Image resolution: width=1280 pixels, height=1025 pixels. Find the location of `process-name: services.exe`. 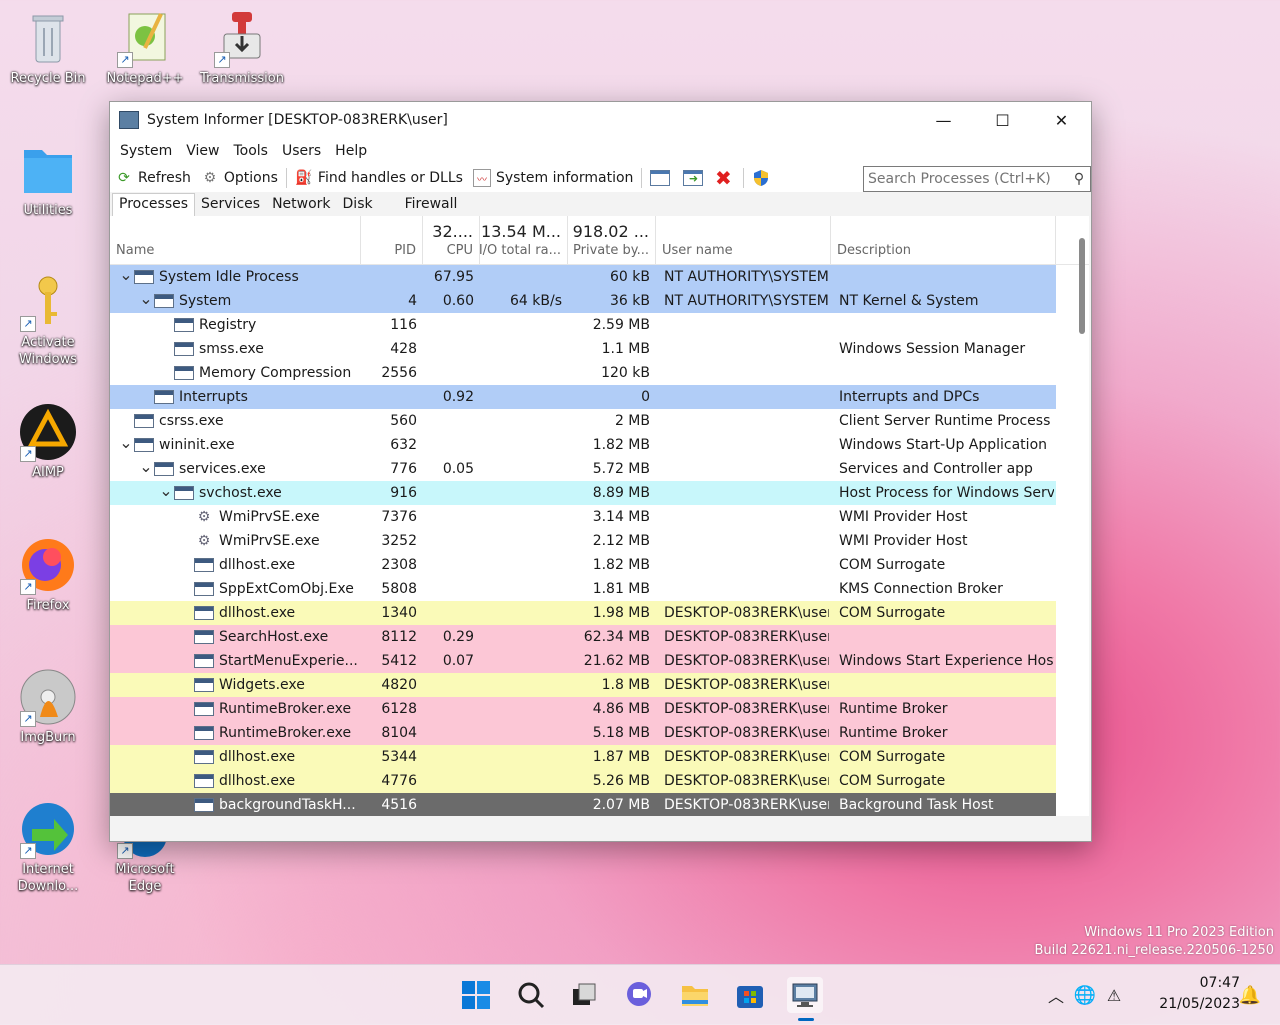

process-name: services.exe is located at coordinates (222, 469).